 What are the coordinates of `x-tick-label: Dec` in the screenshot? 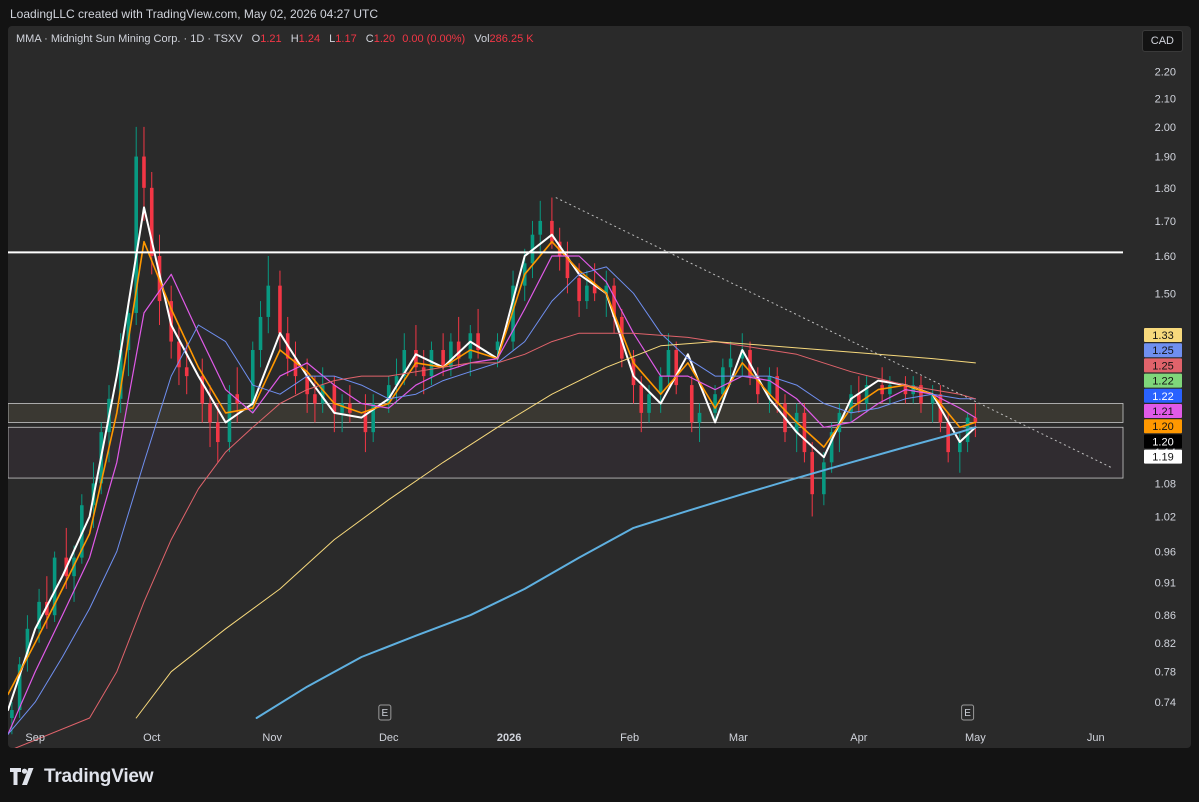 It's located at (389, 738).